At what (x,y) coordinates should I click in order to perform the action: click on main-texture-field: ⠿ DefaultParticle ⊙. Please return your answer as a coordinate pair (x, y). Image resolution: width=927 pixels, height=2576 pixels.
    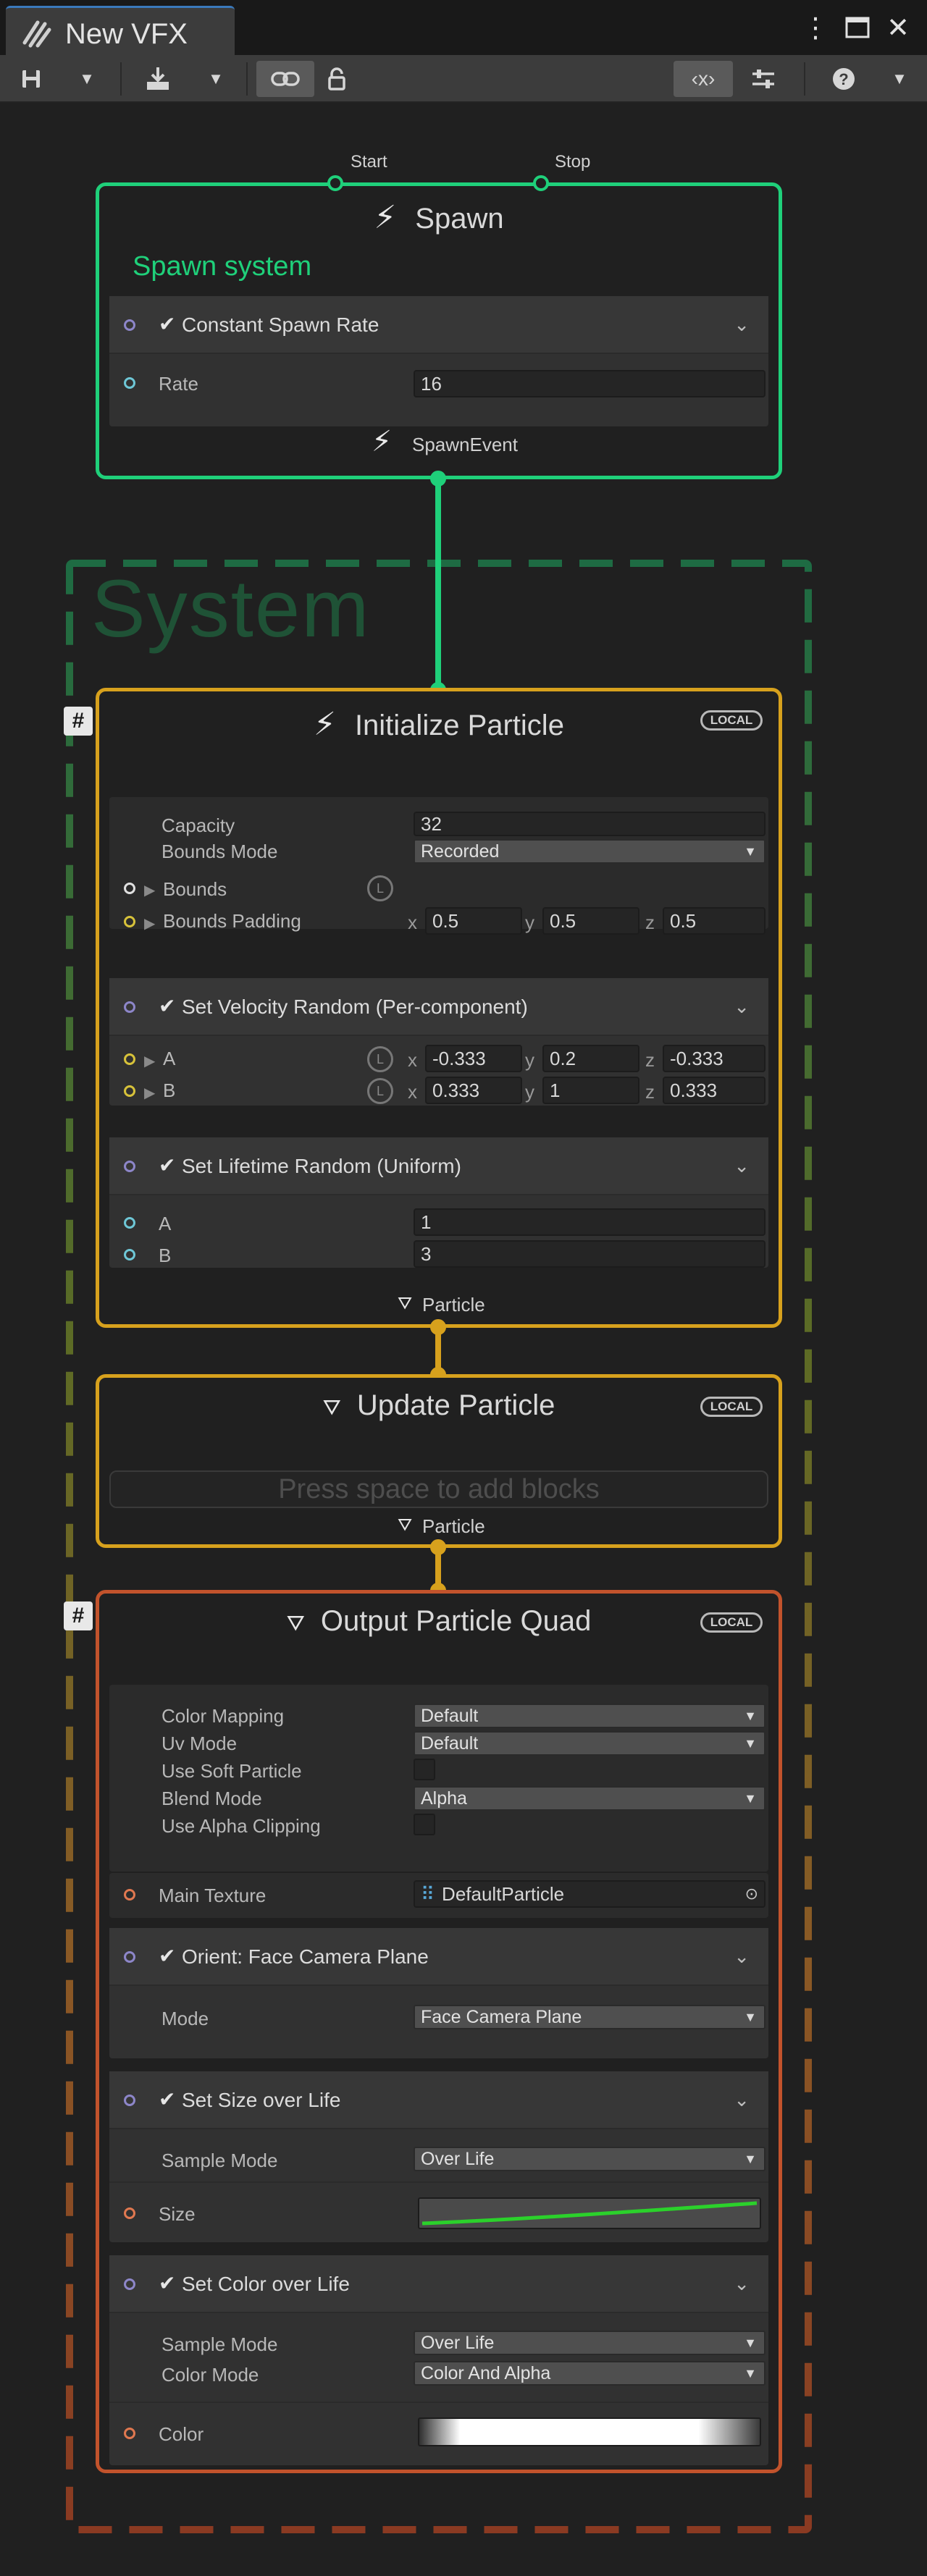
    Looking at the image, I should click on (589, 1894).